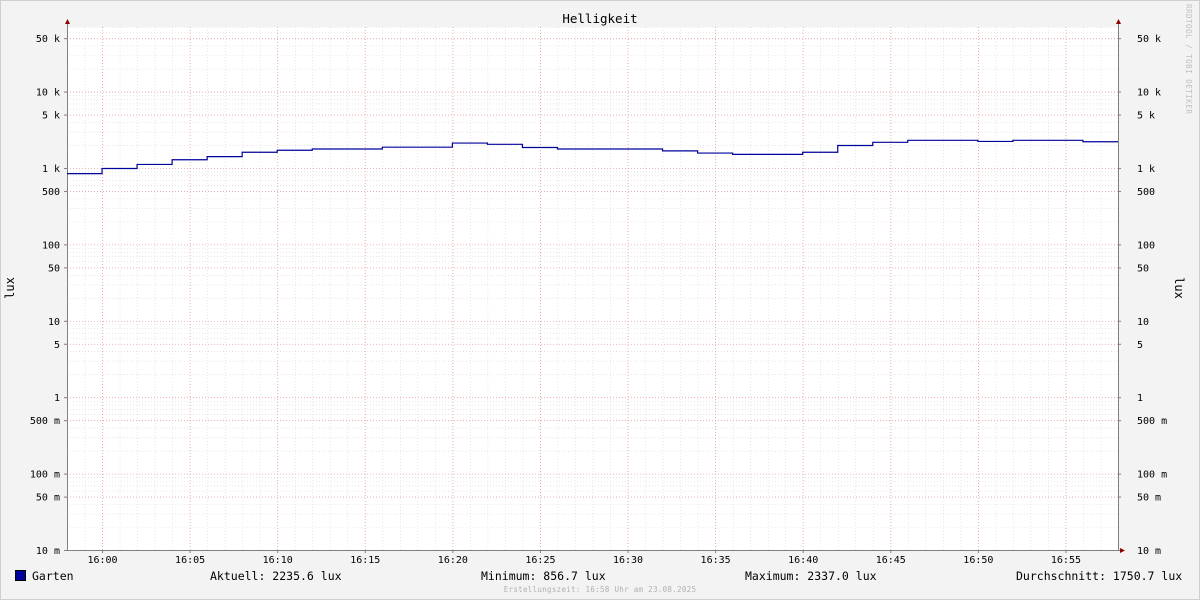 This screenshot has width=1200, height=600. What do you see at coordinates (1146, 245) in the screenshot?
I see `y-tick-label-right: 100` at bounding box center [1146, 245].